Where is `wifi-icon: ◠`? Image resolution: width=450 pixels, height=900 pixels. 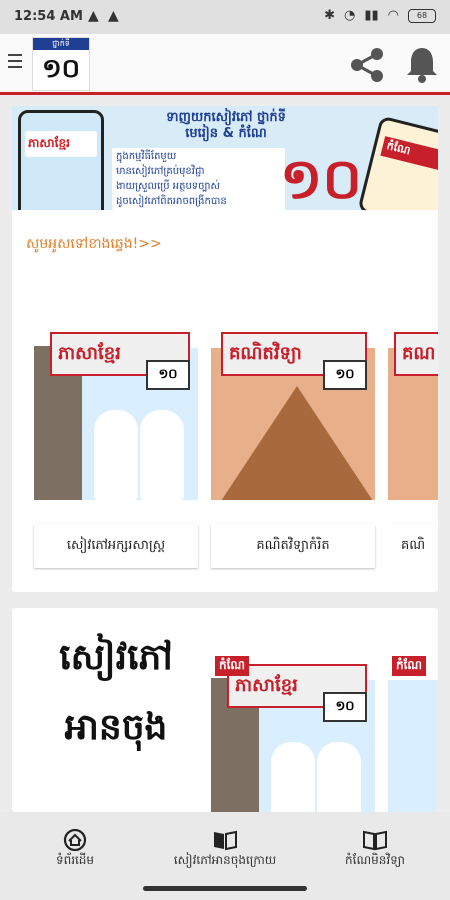 wifi-icon: ◠ is located at coordinates (393, 15).